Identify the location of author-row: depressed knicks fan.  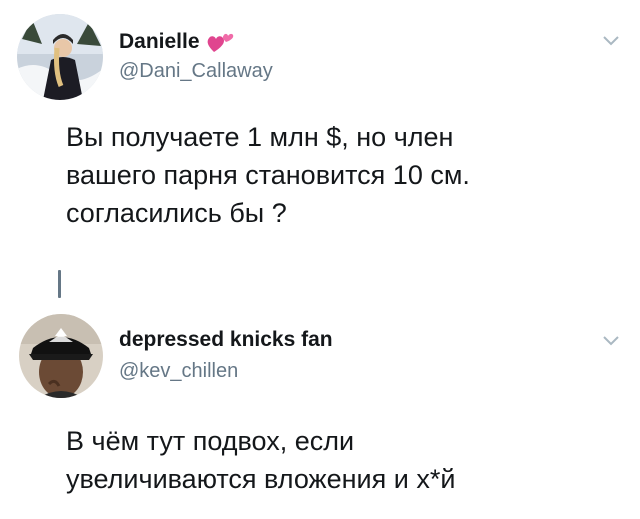
(226, 340).